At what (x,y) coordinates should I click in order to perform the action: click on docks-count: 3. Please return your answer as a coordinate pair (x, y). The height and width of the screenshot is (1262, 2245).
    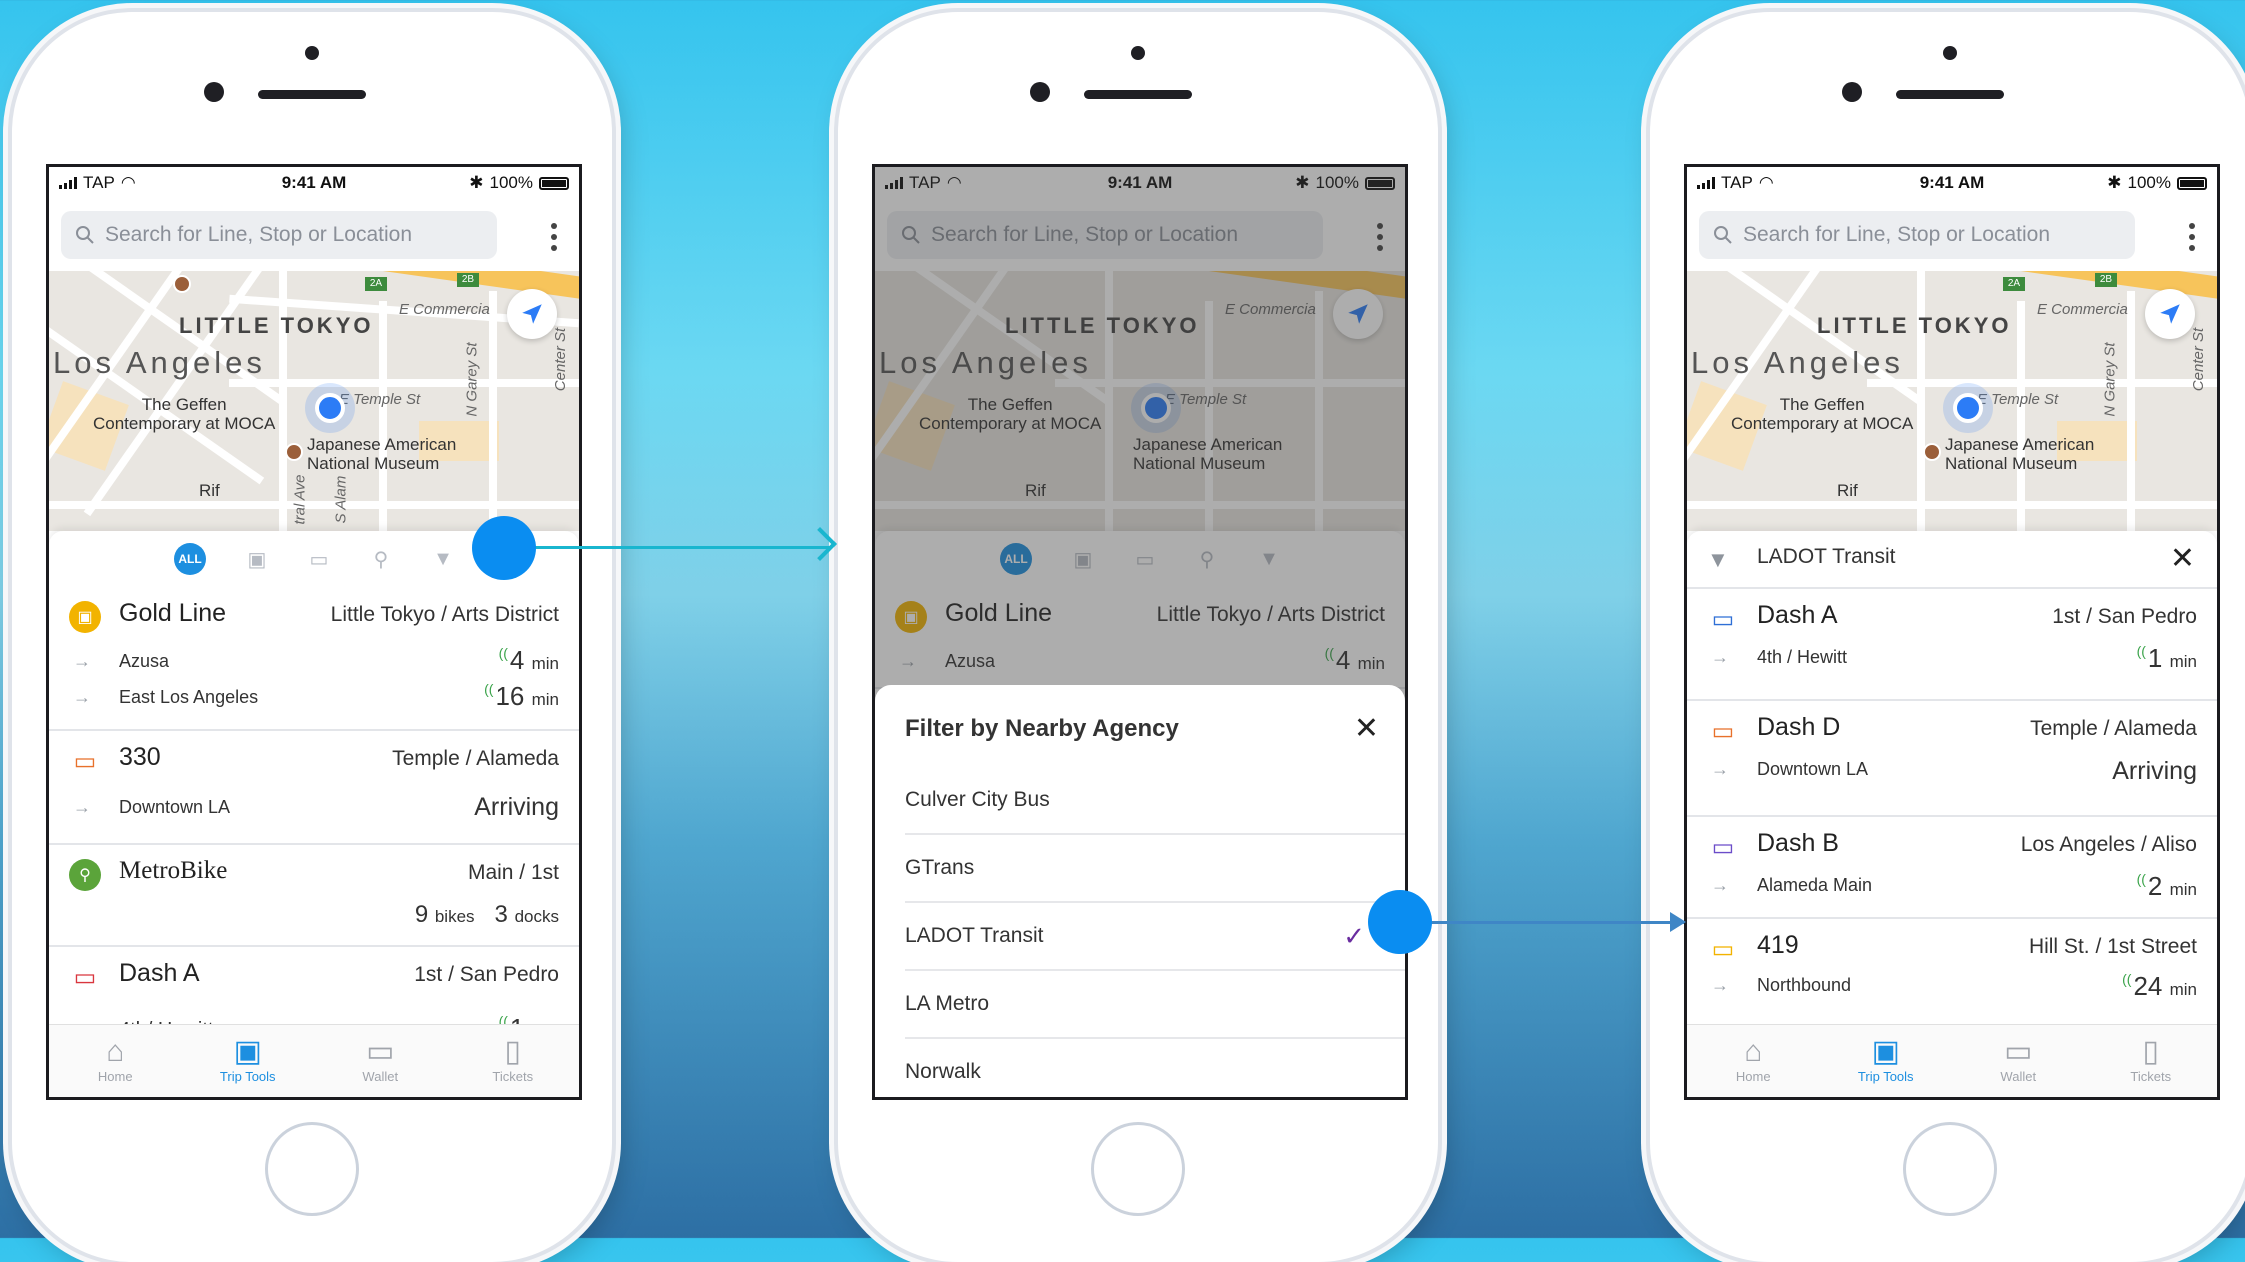
    Looking at the image, I should click on (501, 914).